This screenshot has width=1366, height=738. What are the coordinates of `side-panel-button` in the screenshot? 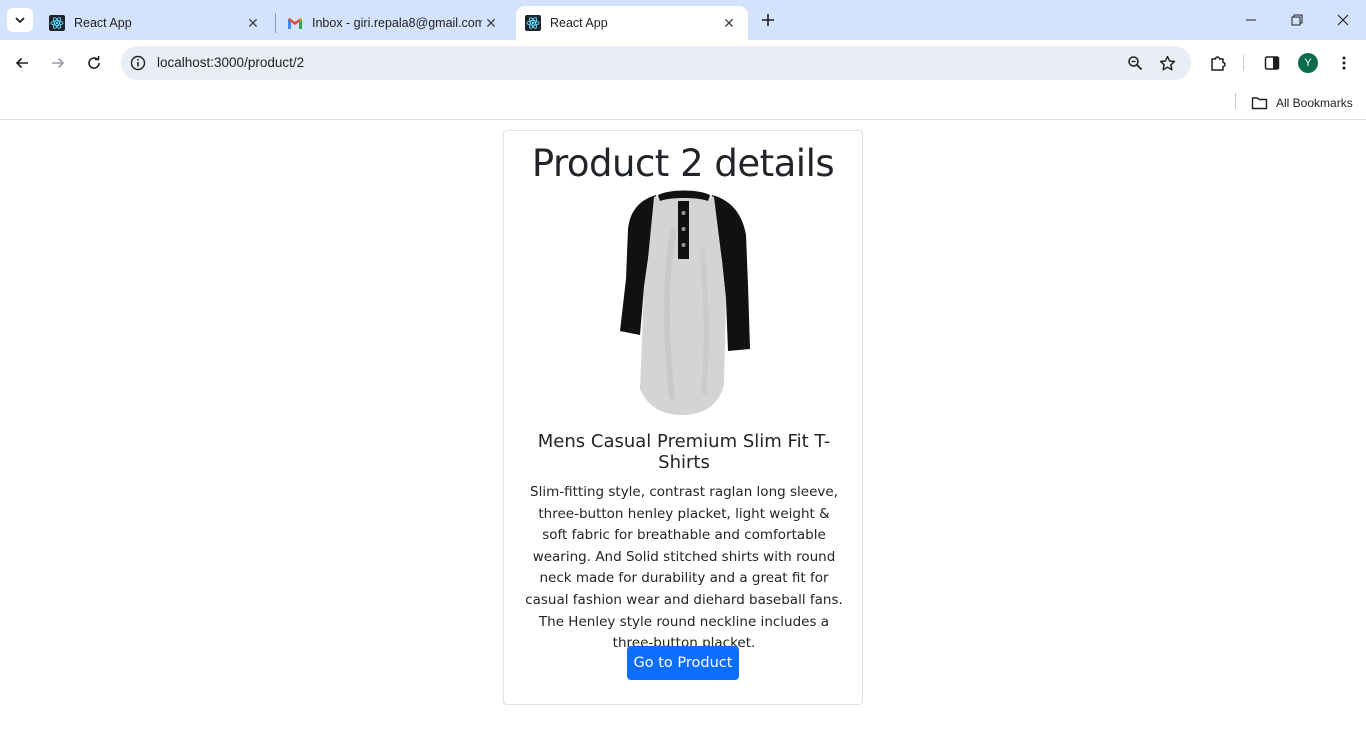 It's located at (1272, 63).